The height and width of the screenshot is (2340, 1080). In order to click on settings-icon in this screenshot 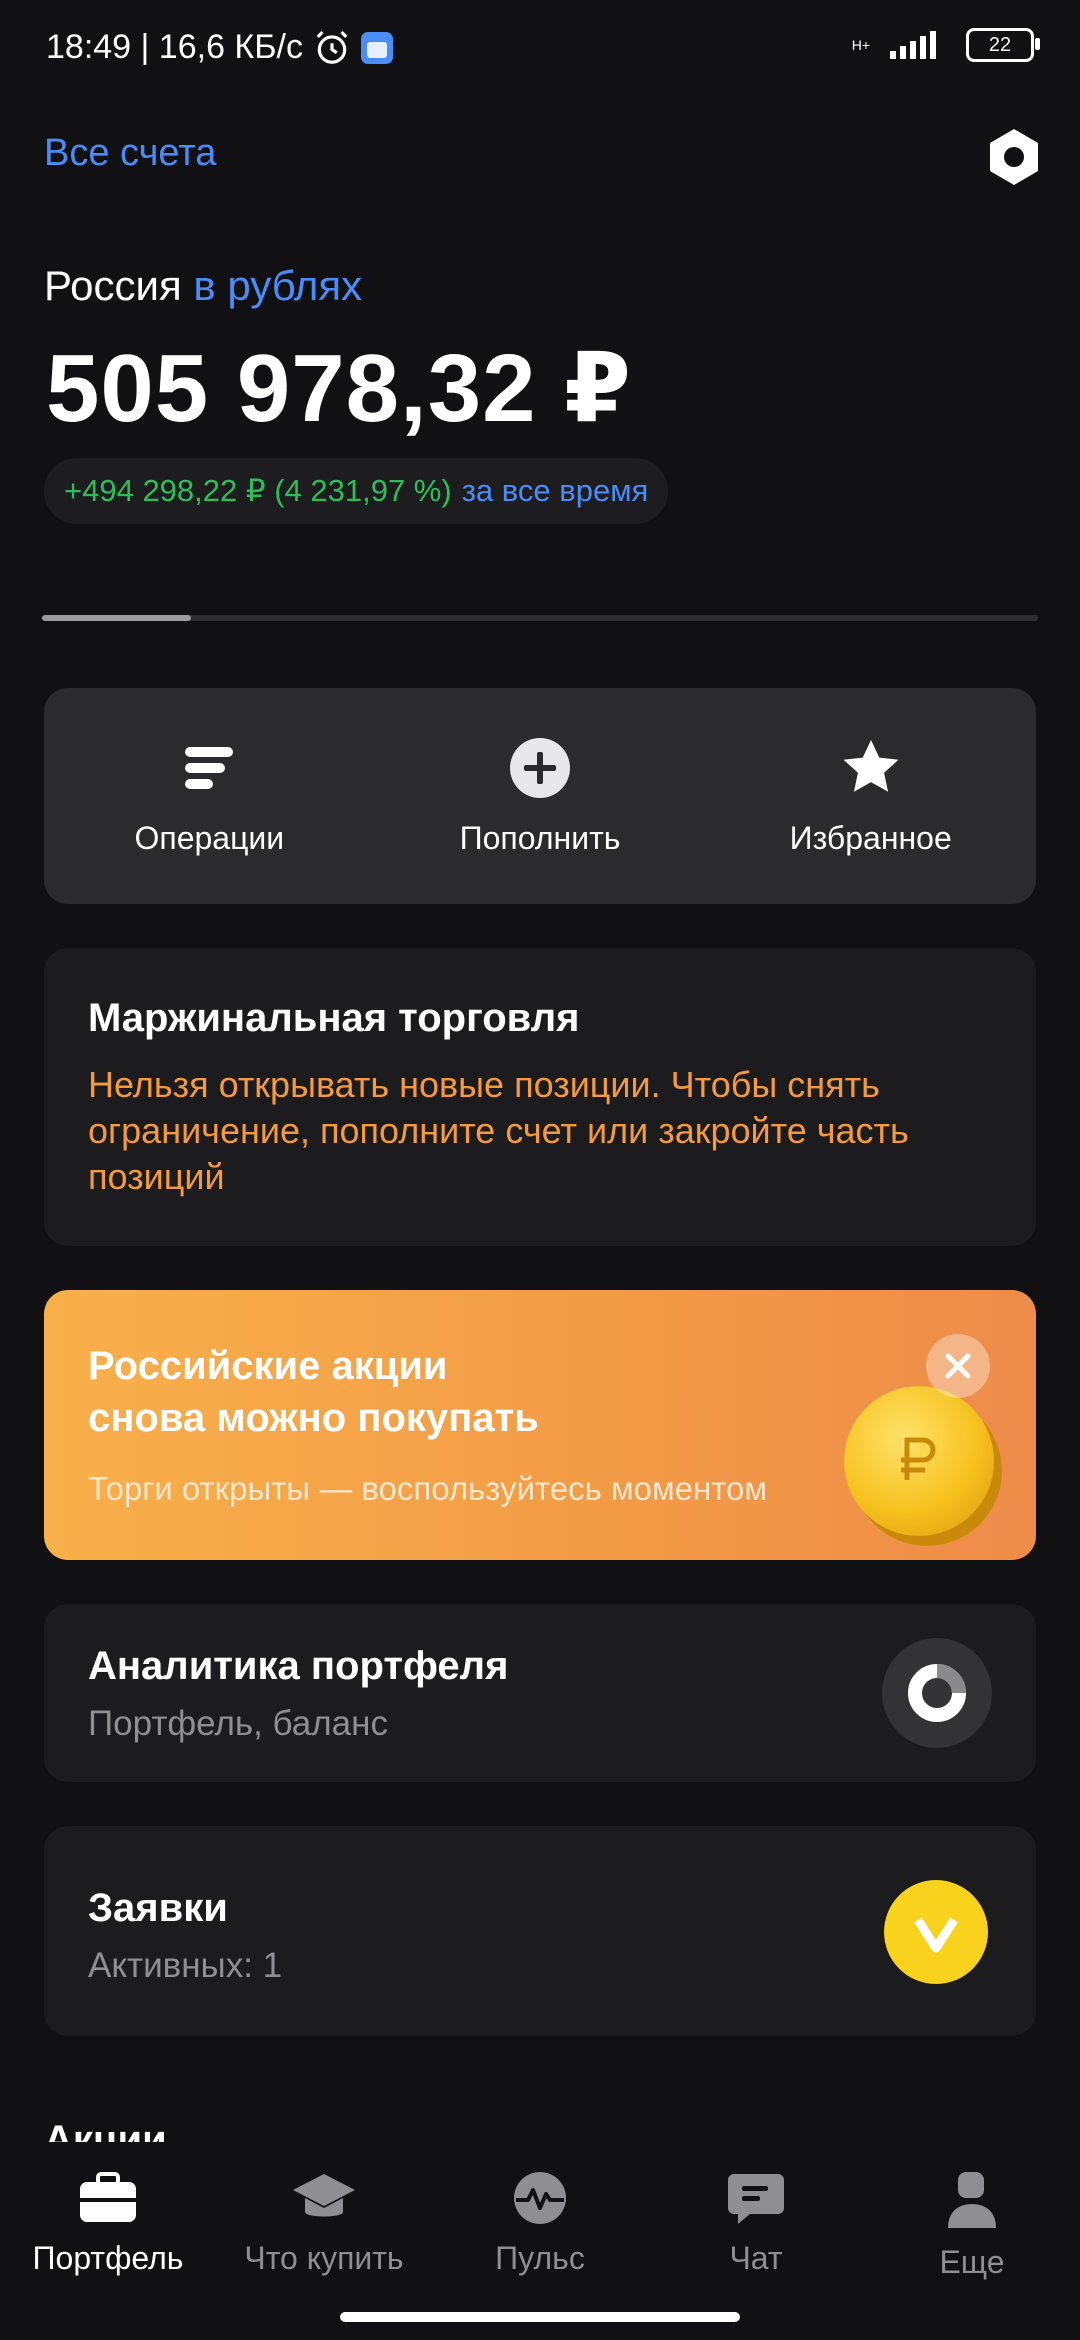, I will do `click(1014, 157)`.